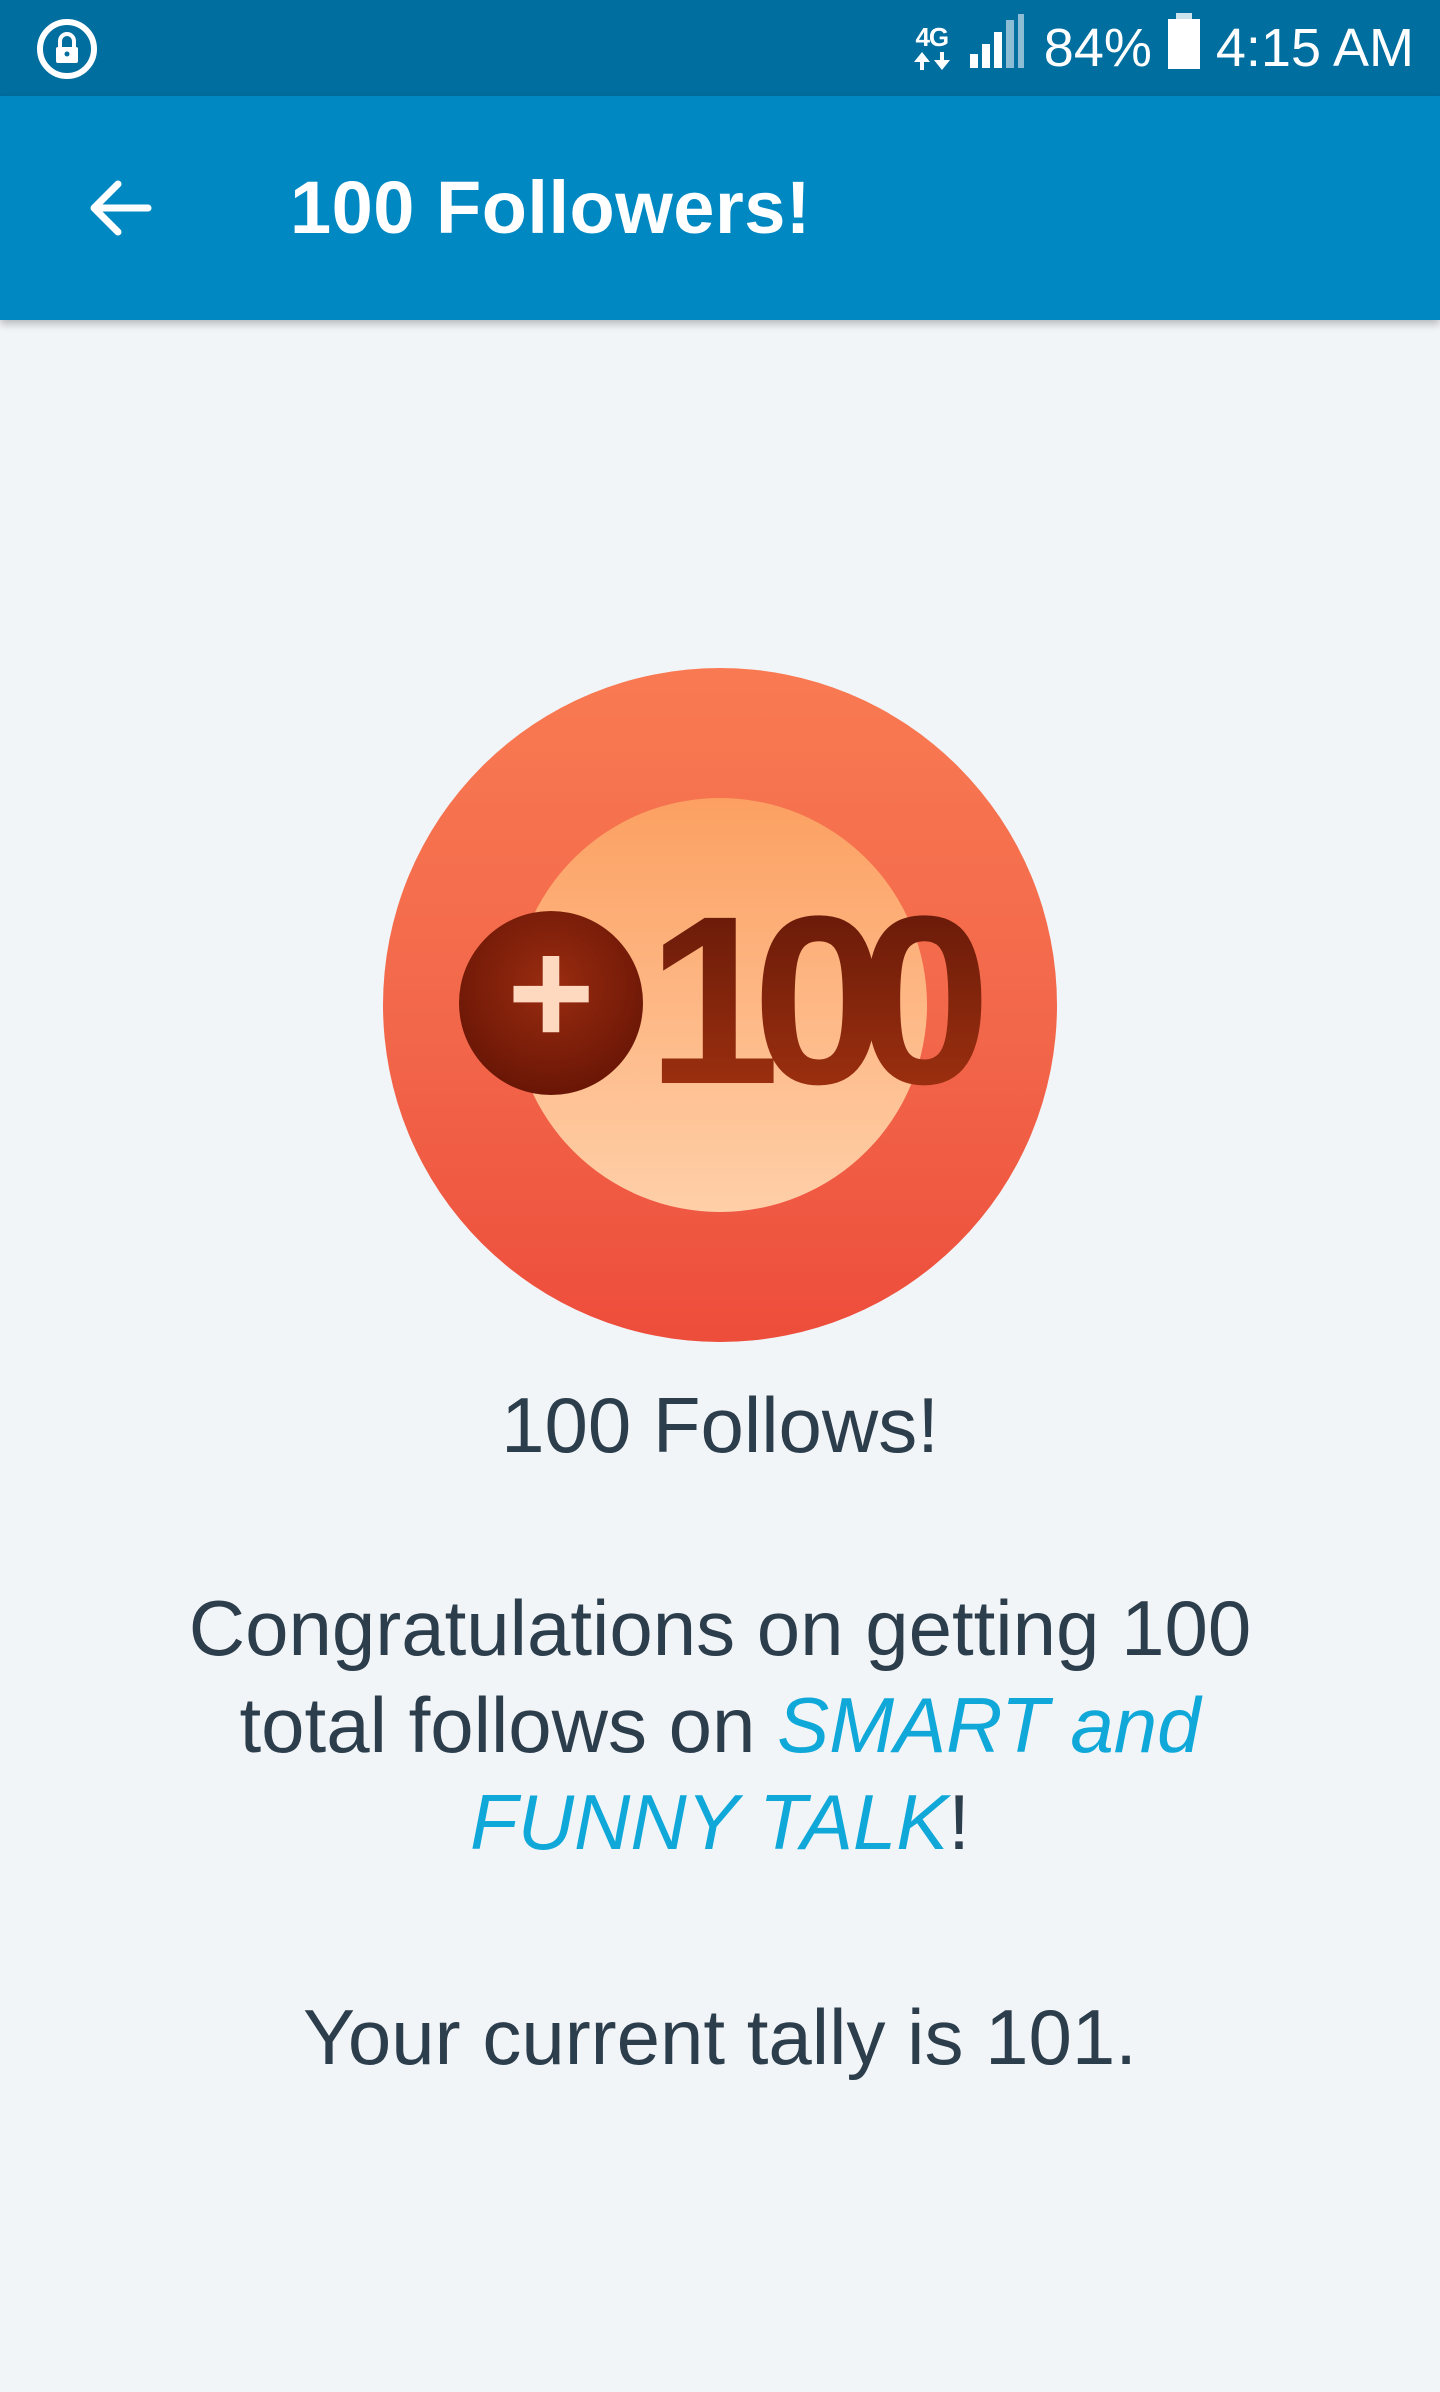  Describe the element at coordinates (551, 992) in the screenshot. I see `badge-plus: +` at that location.